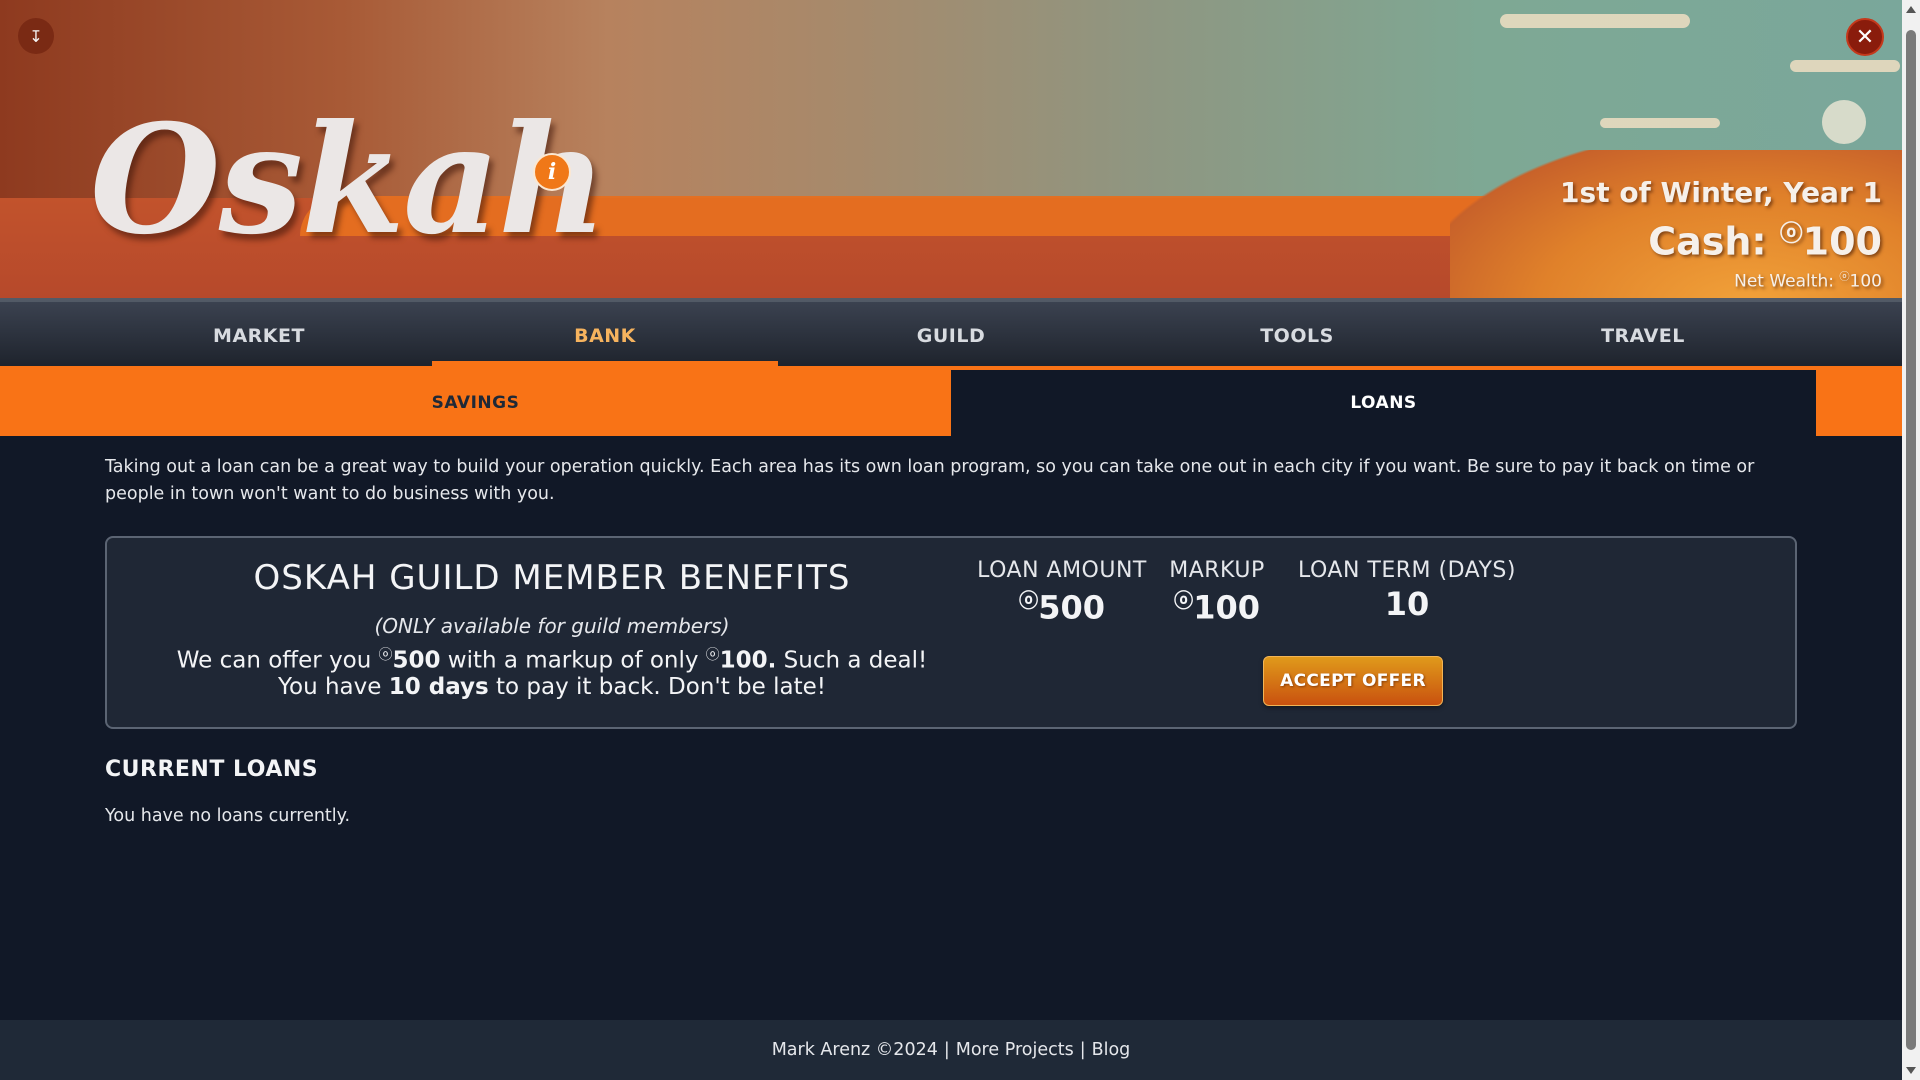 Image resolution: width=1920 pixels, height=1080 pixels. I want to click on offer-subtitle: (ONLY available for guild members), so click(552, 626).